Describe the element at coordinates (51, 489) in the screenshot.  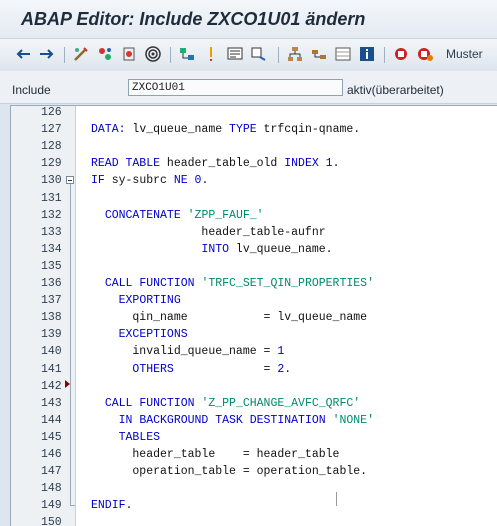
I see `line-number: 148` at that location.